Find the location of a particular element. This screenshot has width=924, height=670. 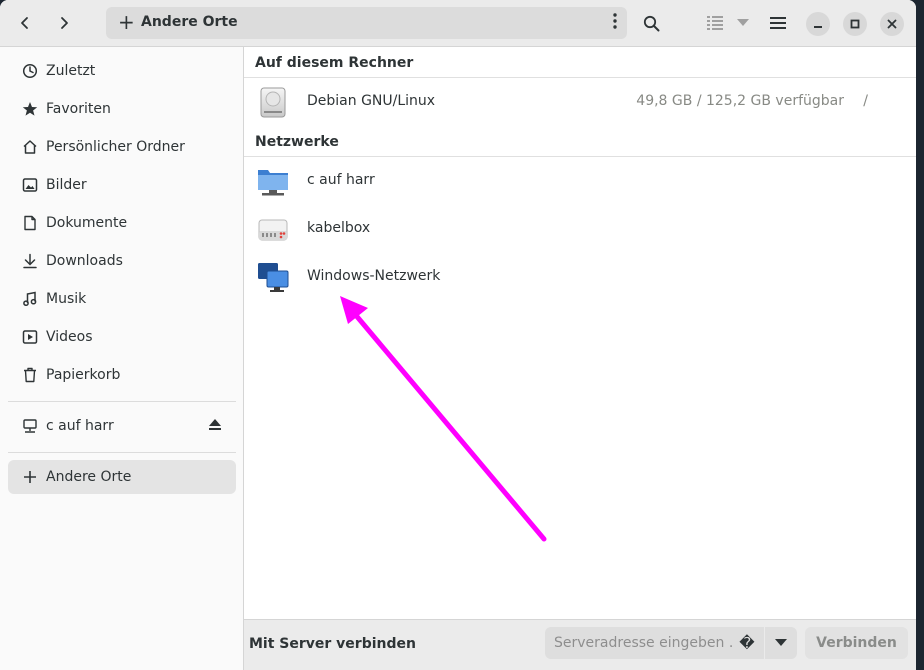

sidebar-item-label: Musik is located at coordinates (66, 299).